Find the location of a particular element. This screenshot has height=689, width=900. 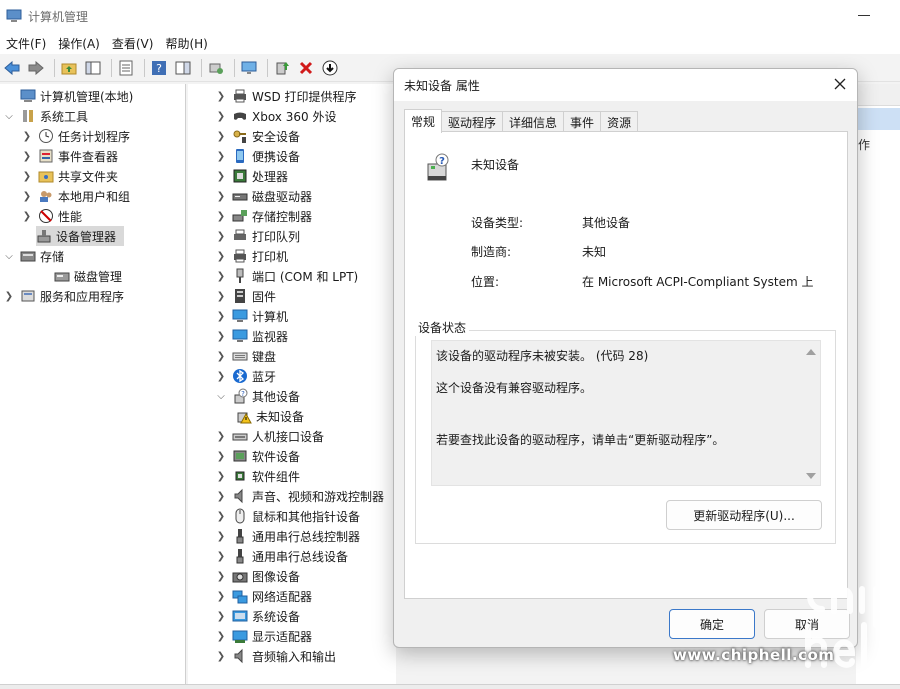

tab-general: 常规 is located at coordinates (423, 121).